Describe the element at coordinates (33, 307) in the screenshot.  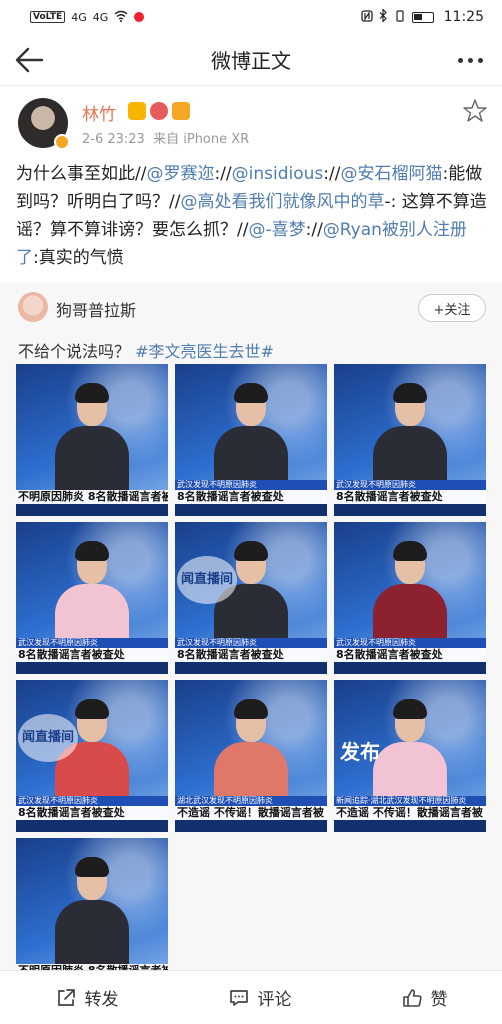
I see `repost-avatar` at that location.